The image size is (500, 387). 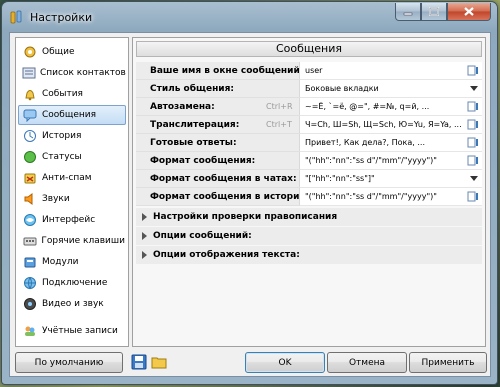 I want to click on sidebar-item-plugins: Модули, so click(x=72, y=262).